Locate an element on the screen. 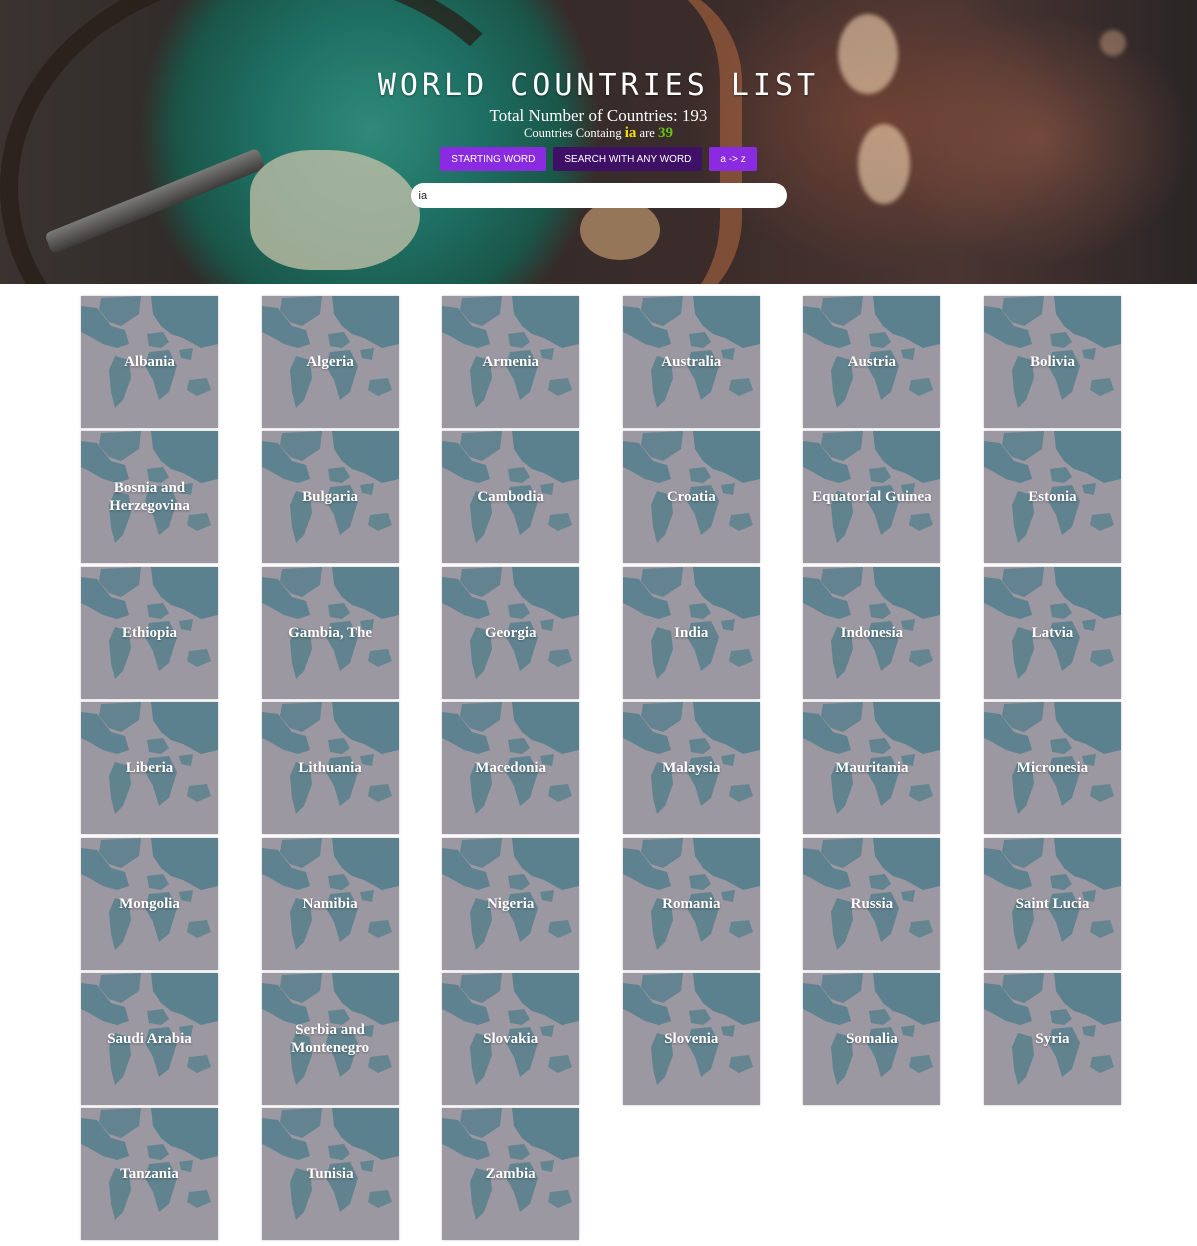 The image size is (1197, 1246). country-card: Liberia is located at coordinates (149, 768).